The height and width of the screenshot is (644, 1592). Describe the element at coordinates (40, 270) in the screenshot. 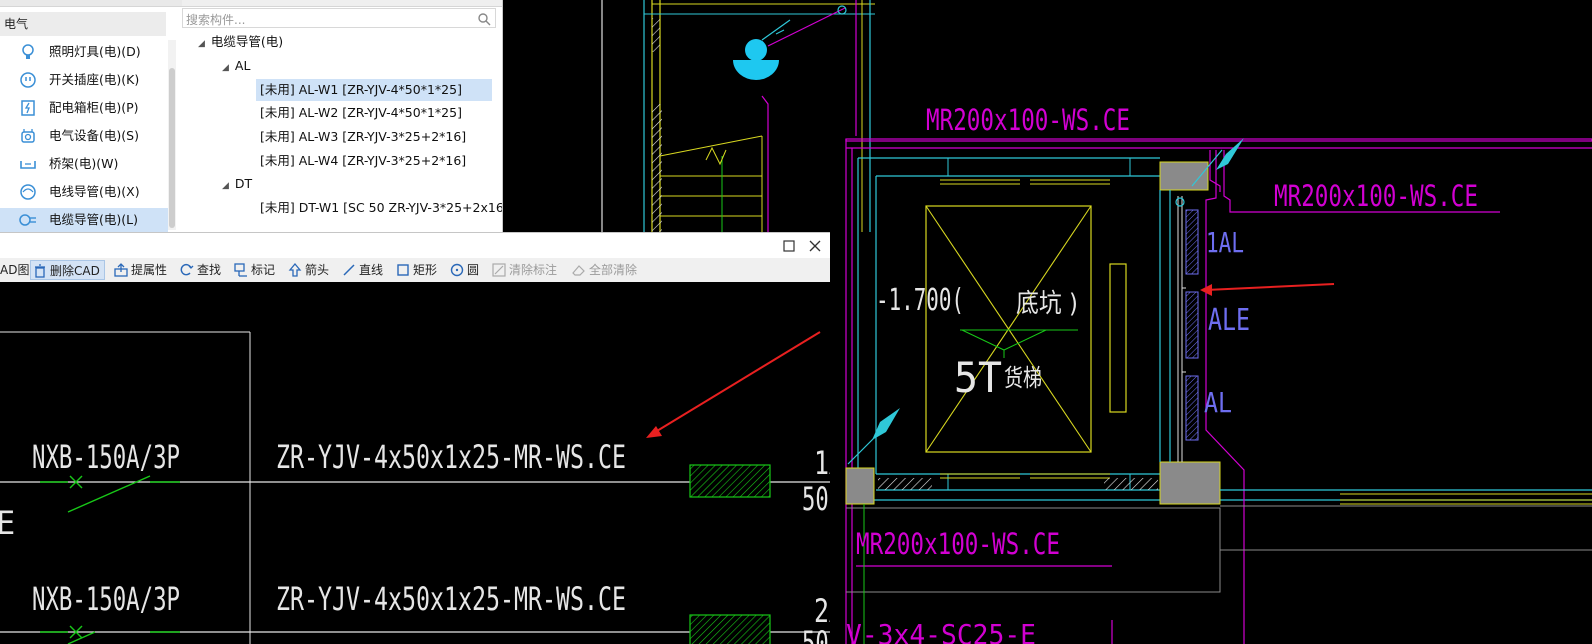

I see `trash-icon` at that location.